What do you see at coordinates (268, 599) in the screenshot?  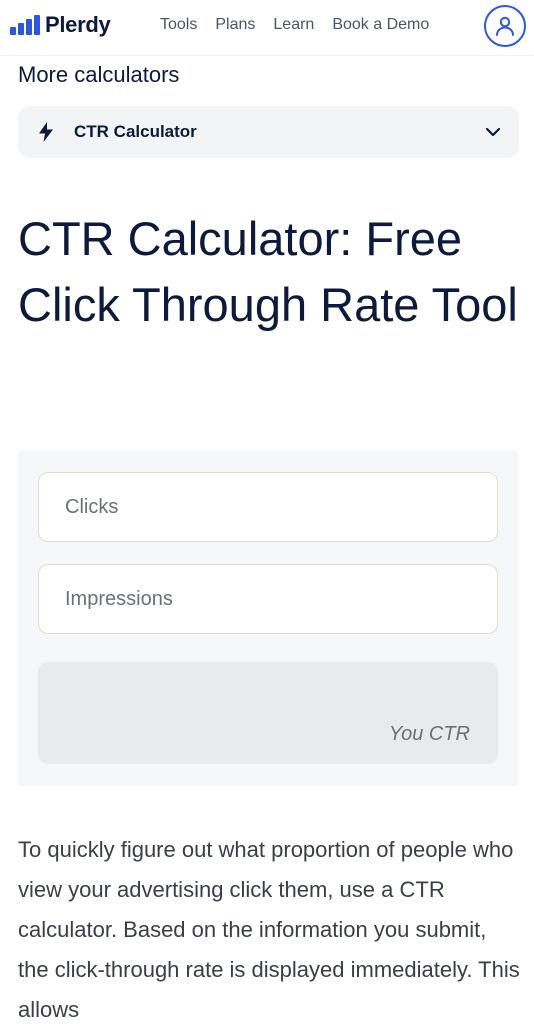 I see `impressions-input` at bounding box center [268, 599].